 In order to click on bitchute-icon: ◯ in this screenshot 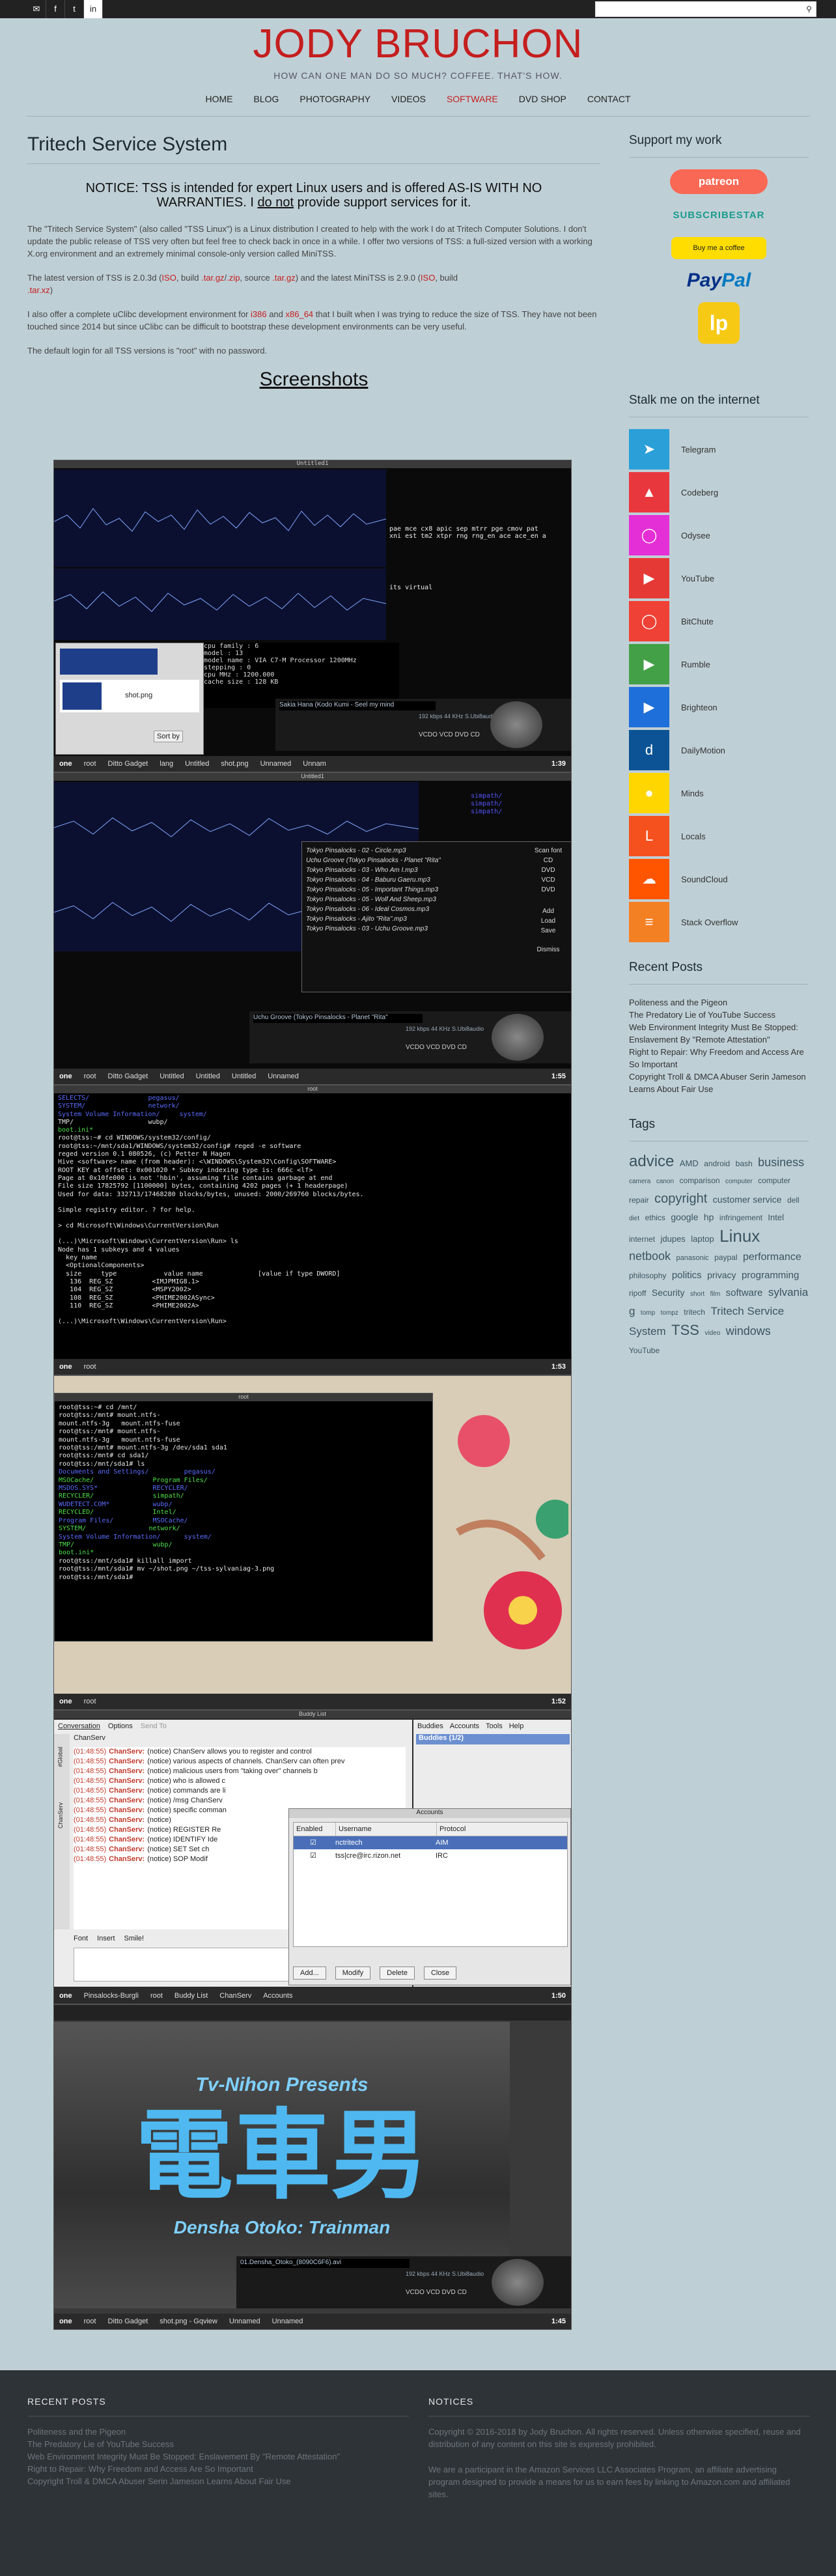, I will do `click(649, 621)`.